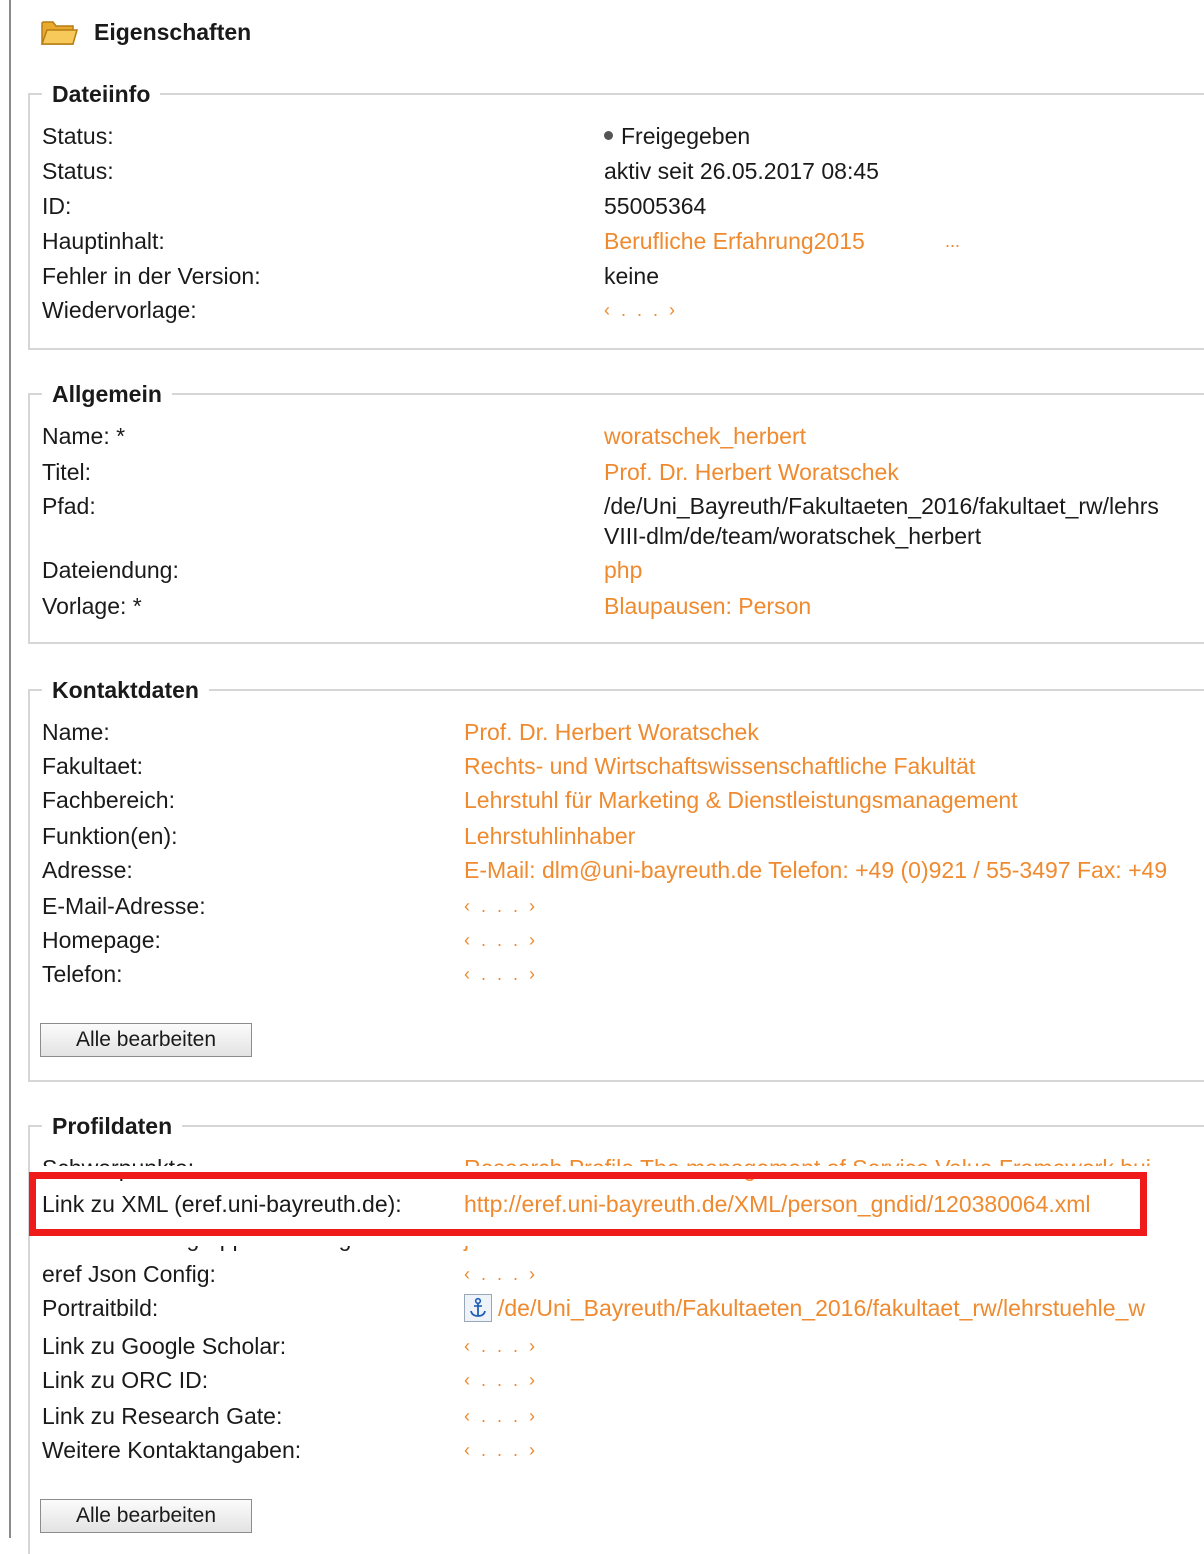 Image resolution: width=1204 pixels, height=1554 pixels. I want to click on page-title: Eigenschaften, so click(173, 31).